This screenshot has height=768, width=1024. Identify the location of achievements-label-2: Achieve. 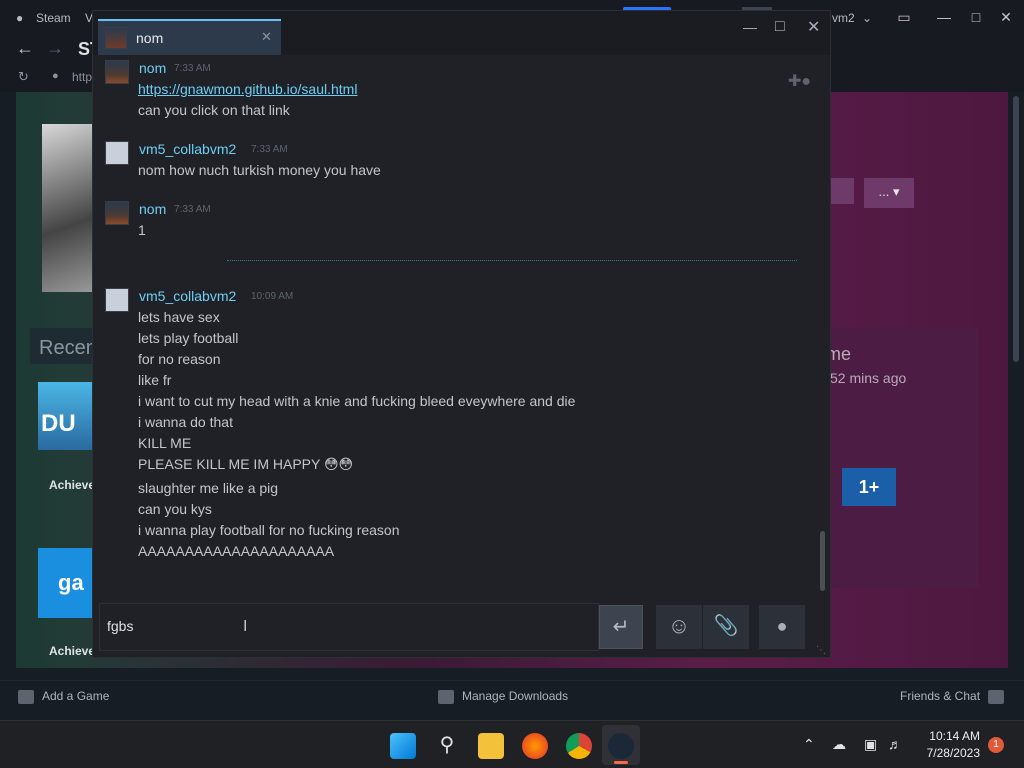
(72, 651).